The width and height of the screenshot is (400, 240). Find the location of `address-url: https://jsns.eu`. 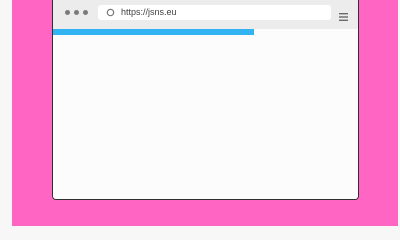

address-url: https://jsns.eu is located at coordinates (149, 12).